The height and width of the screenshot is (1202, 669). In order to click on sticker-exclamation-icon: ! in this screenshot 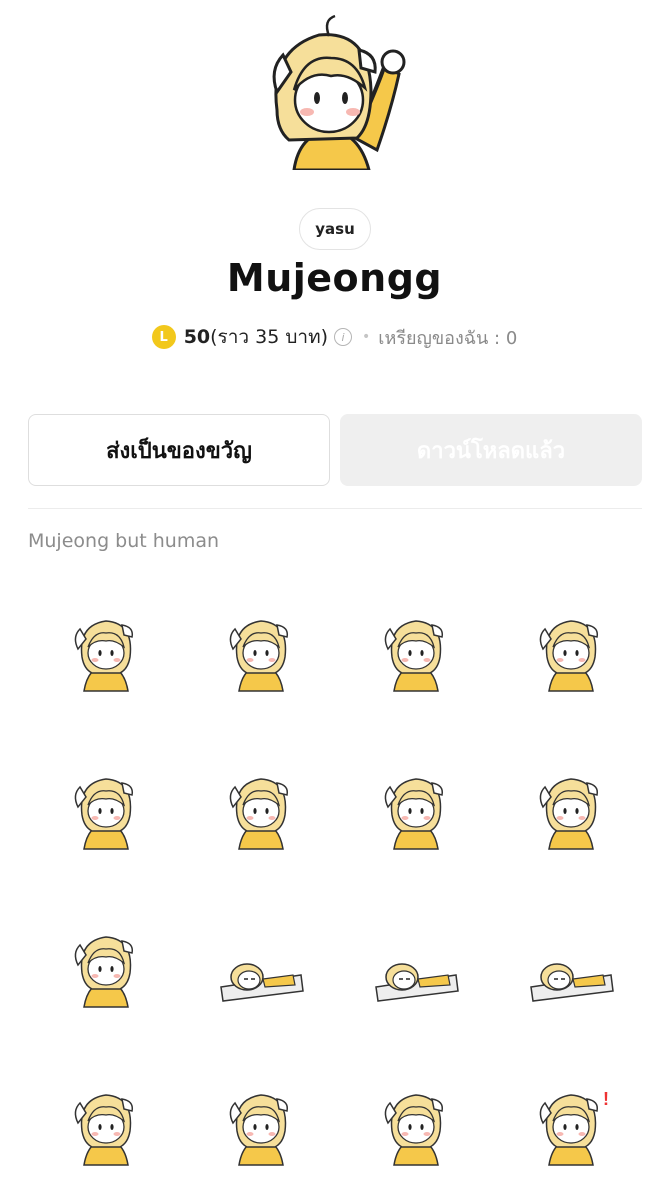, I will do `click(574, 1127)`.